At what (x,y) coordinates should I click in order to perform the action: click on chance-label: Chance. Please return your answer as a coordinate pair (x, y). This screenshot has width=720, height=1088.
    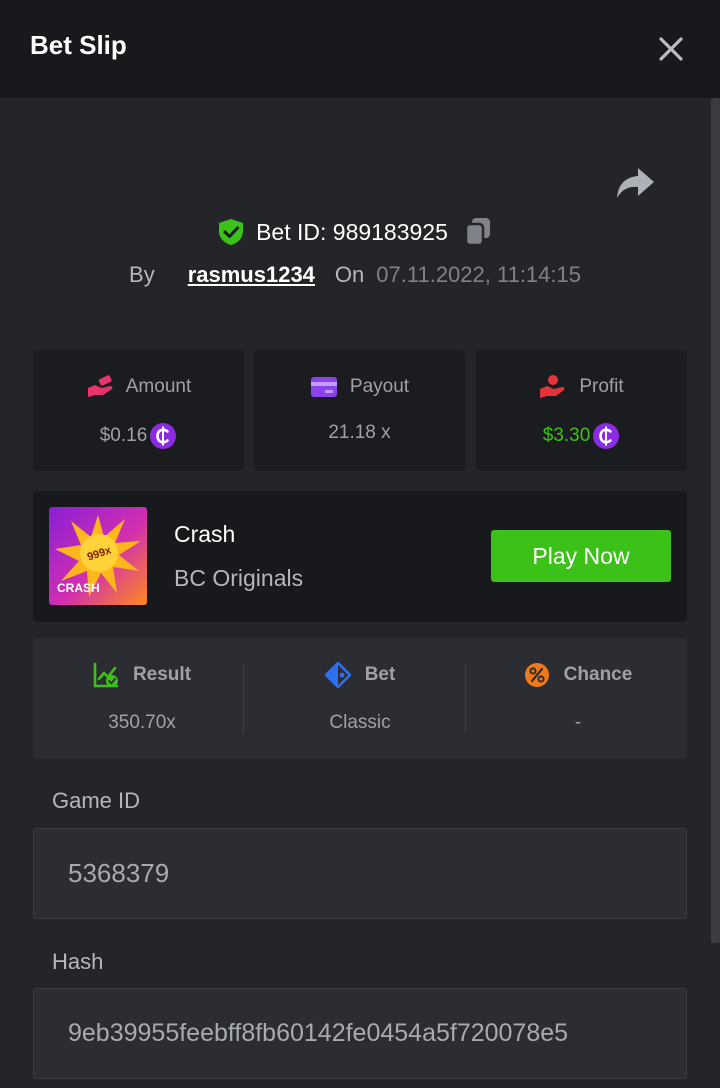
    Looking at the image, I should click on (598, 674).